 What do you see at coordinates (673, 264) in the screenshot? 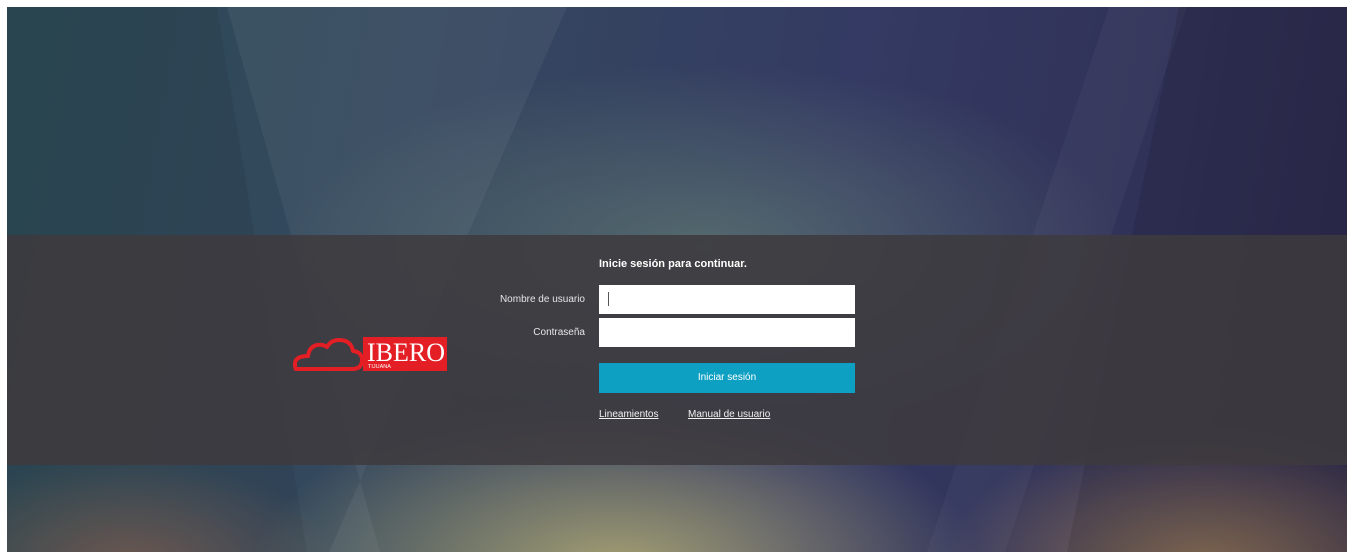
I see `login-title: Inicie sesión para continuar.` at bounding box center [673, 264].